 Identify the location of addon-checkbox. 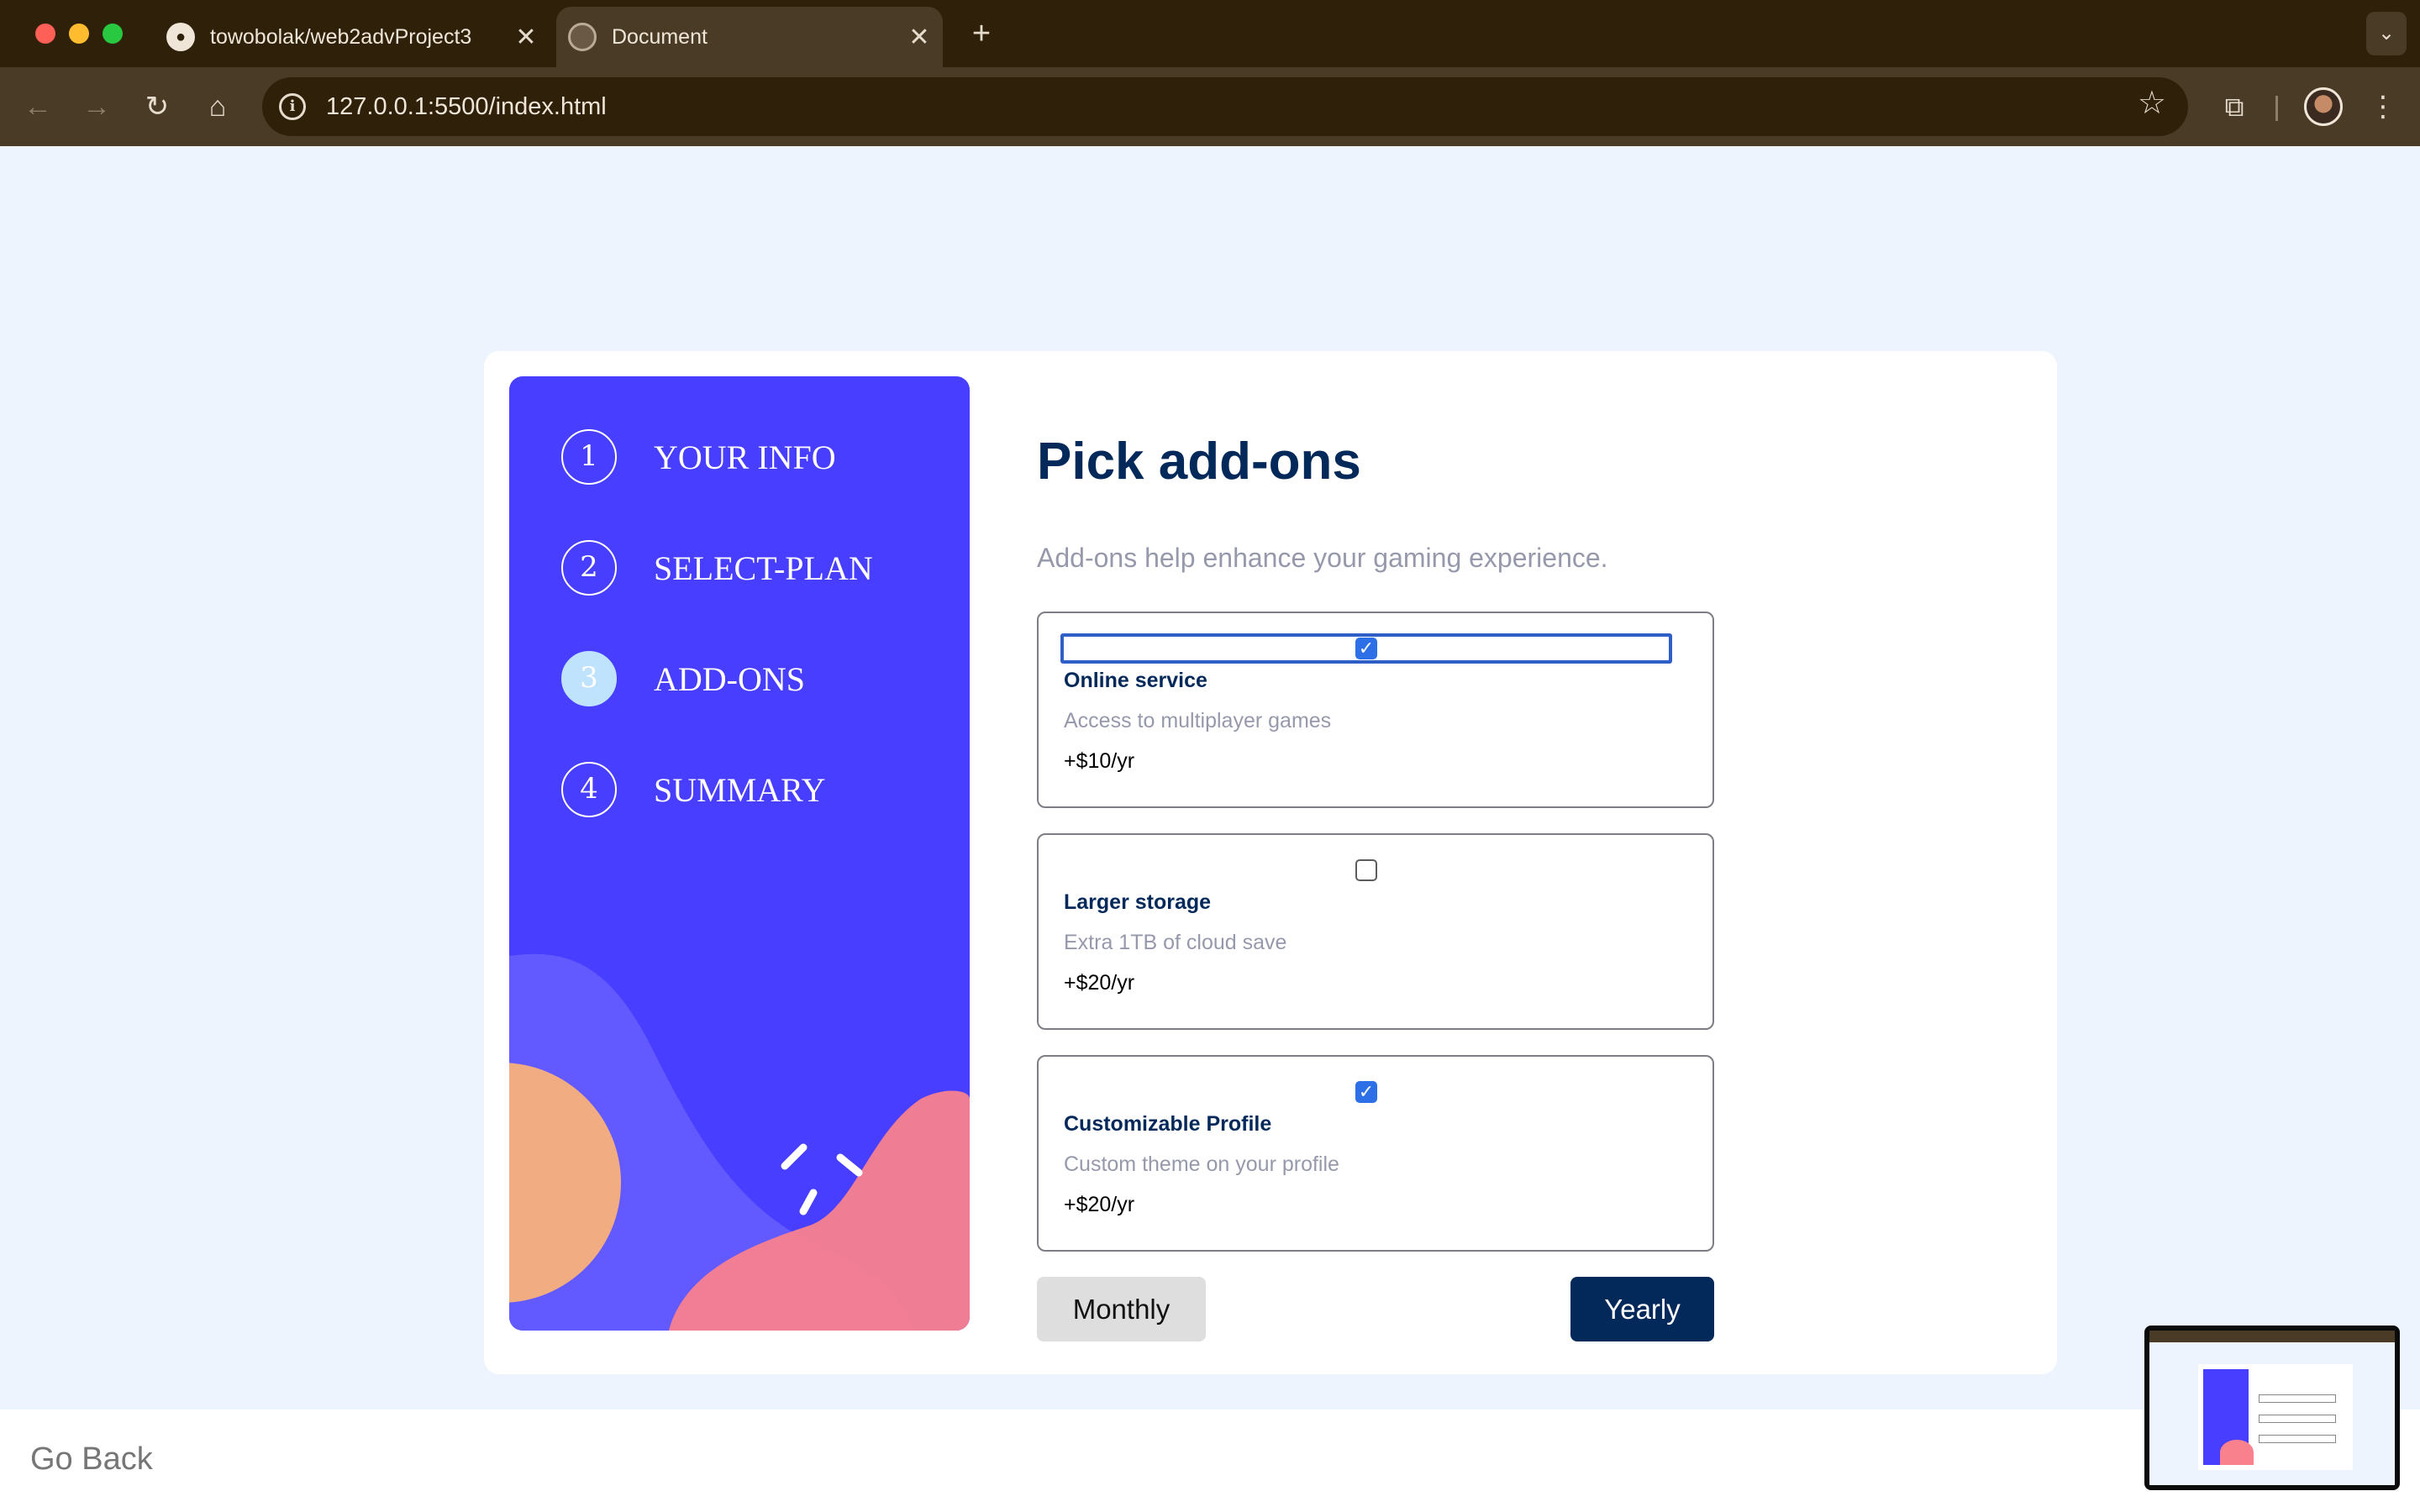
(1366, 870).